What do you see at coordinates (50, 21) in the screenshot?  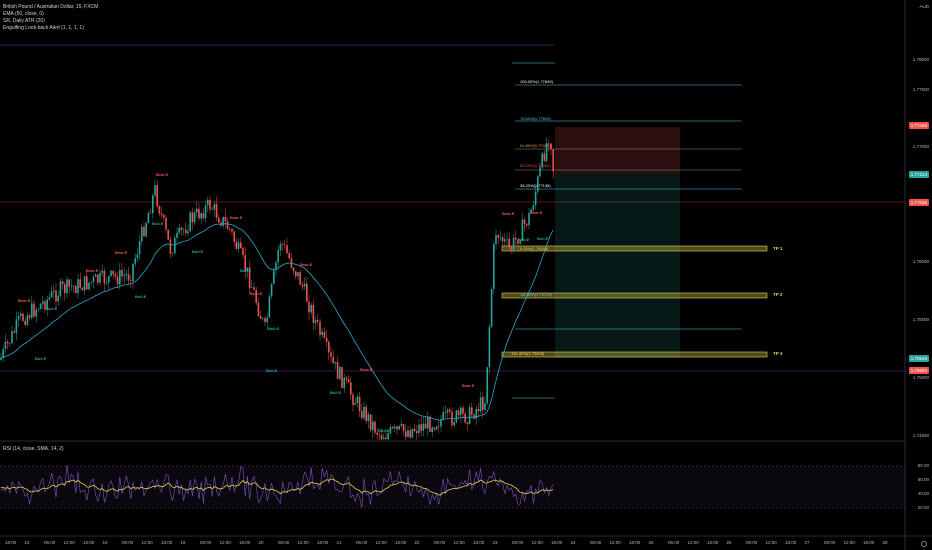 I see `atr-indicator-label: SR, Daily ATR (20)` at bounding box center [50, 21].